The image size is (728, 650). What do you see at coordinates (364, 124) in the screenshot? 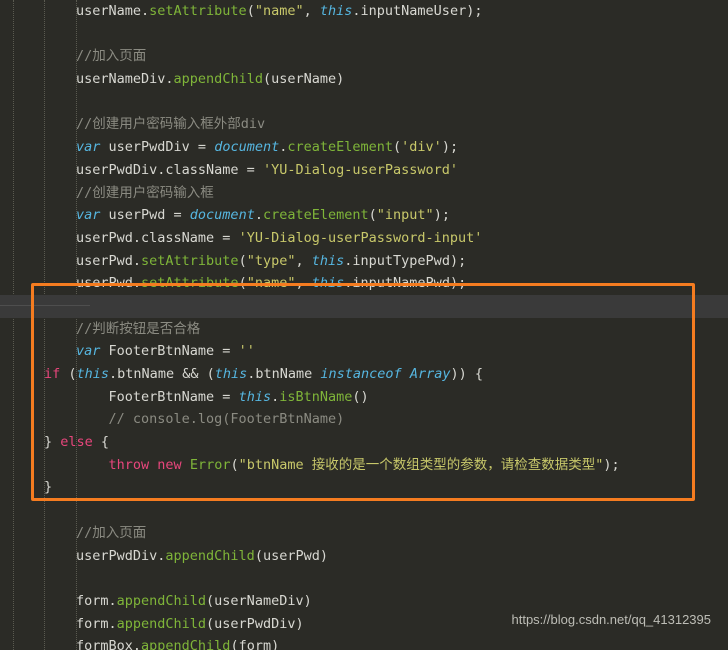
I see `code-line: //创建用户密码输入框外部div` at bounding box center [364, 124].